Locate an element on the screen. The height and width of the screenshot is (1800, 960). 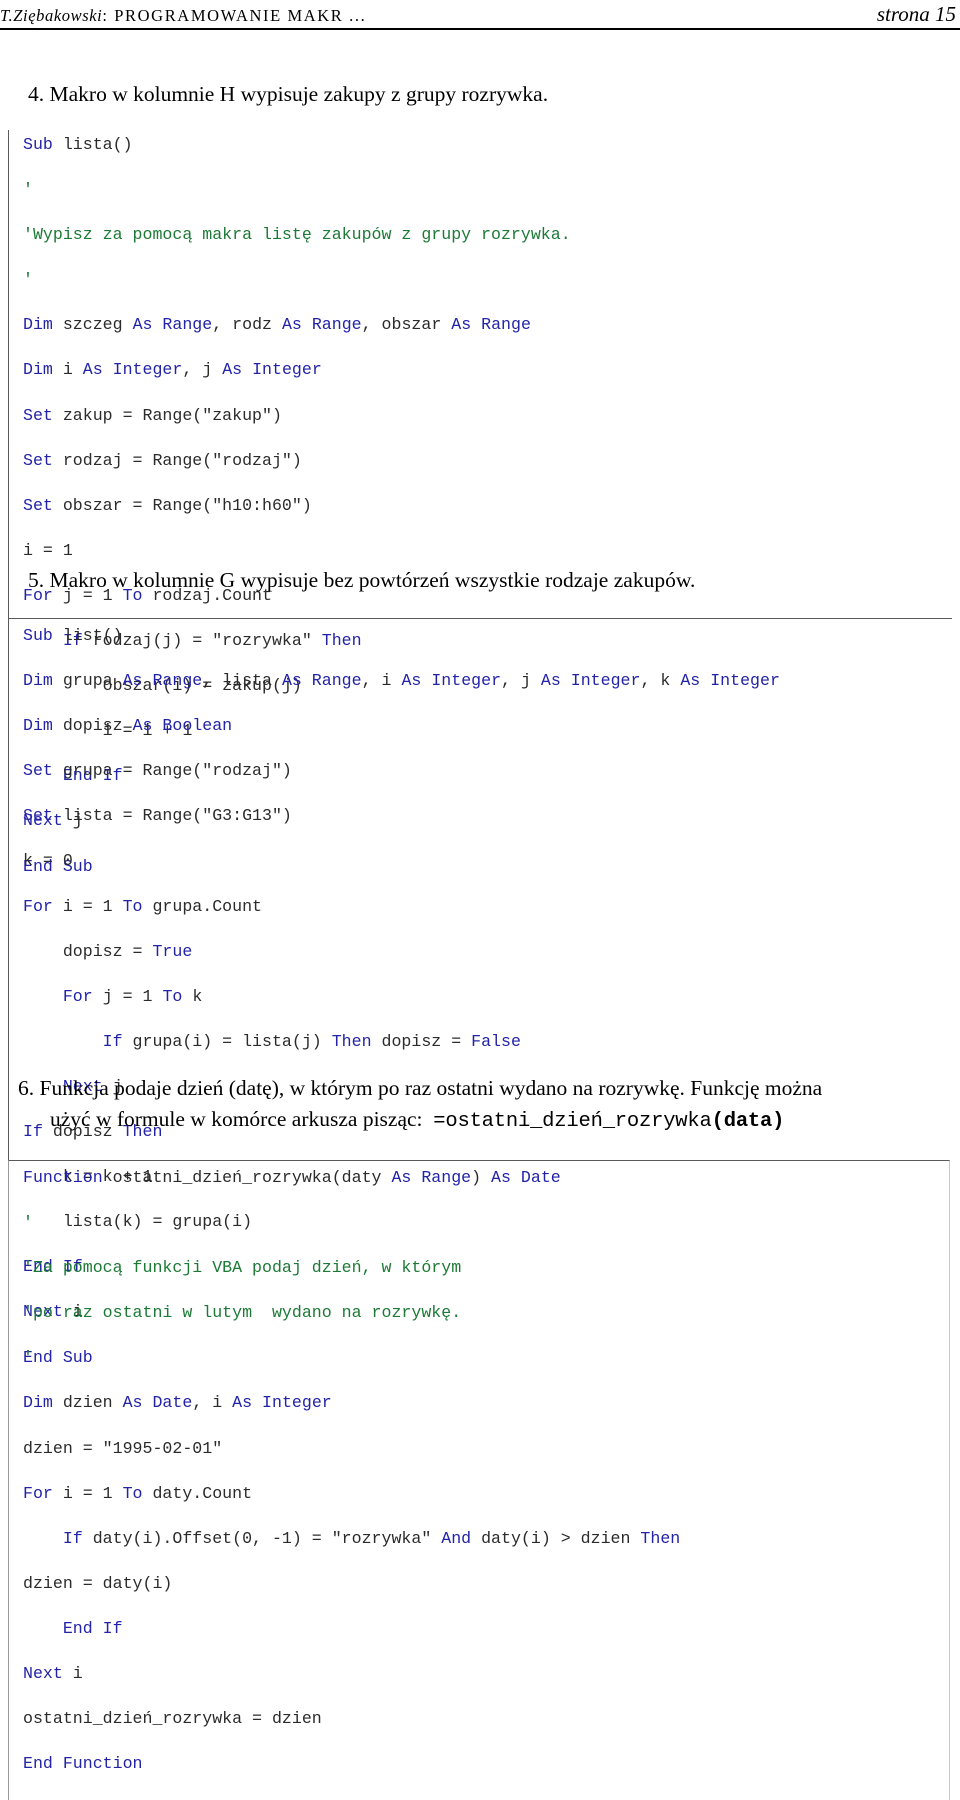
page-number-label: strona 15 is located at coordinates (916, 14).